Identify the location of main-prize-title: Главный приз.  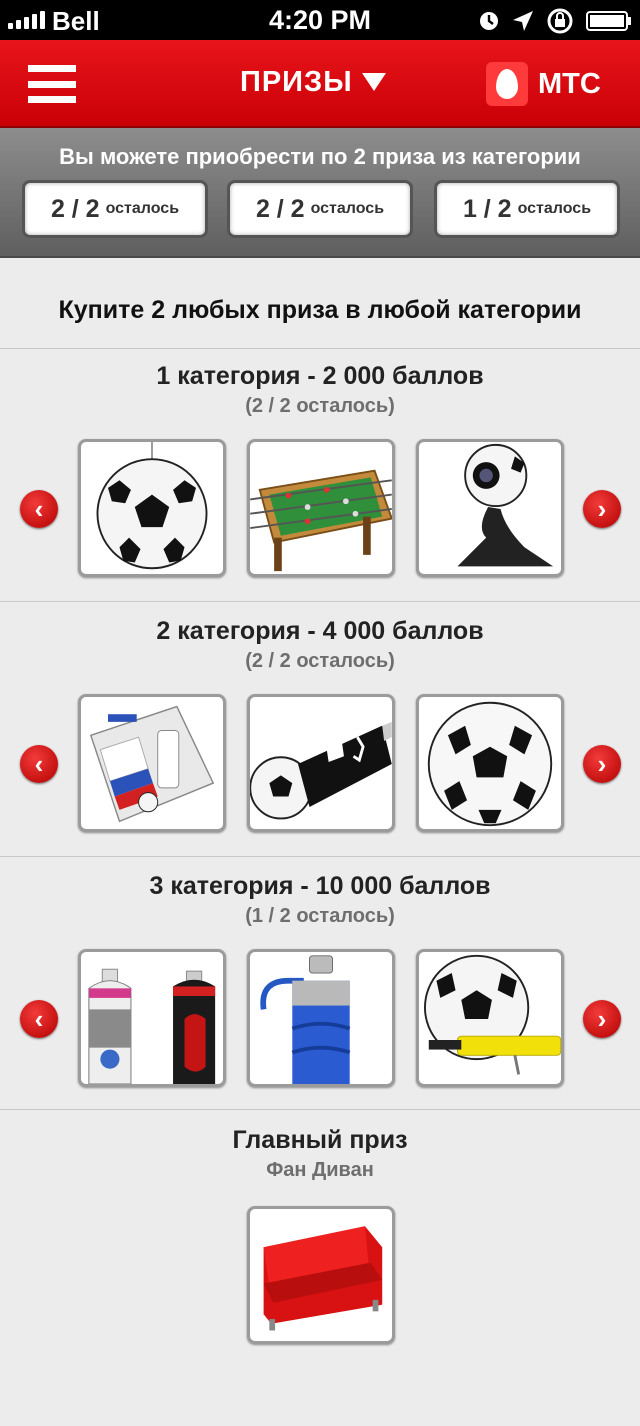
(320, 1140).